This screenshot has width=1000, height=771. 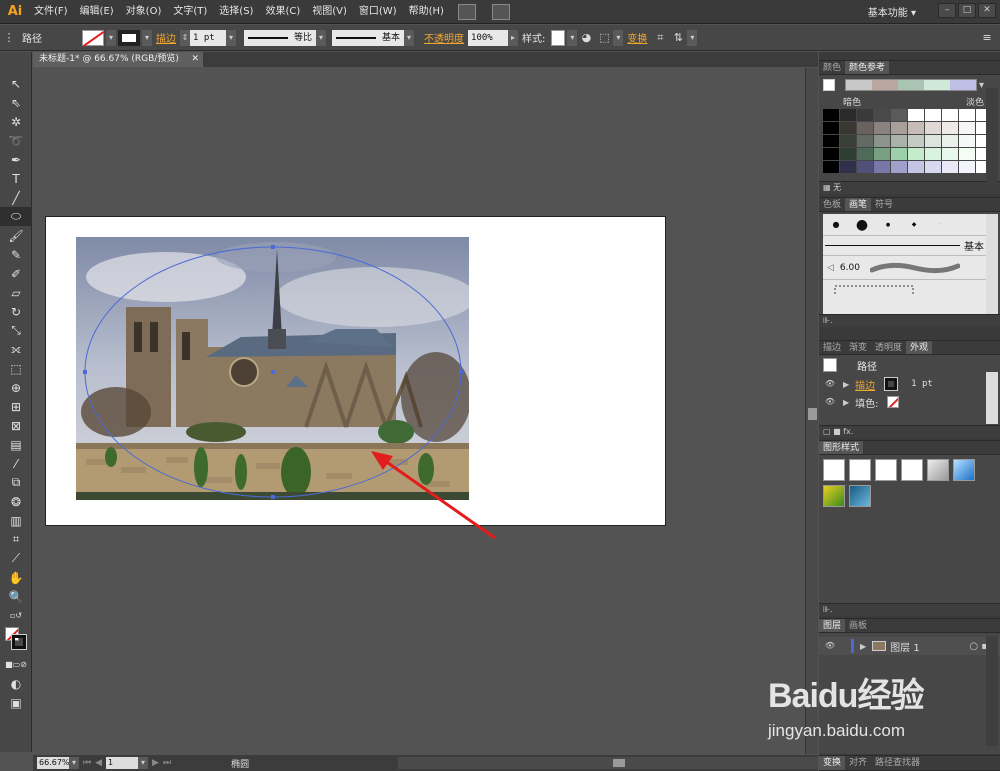 What do you see at coordinates (500, 11) in the screenshot?
I see `arrange-documents-icon` at bounding box center [500, 11].